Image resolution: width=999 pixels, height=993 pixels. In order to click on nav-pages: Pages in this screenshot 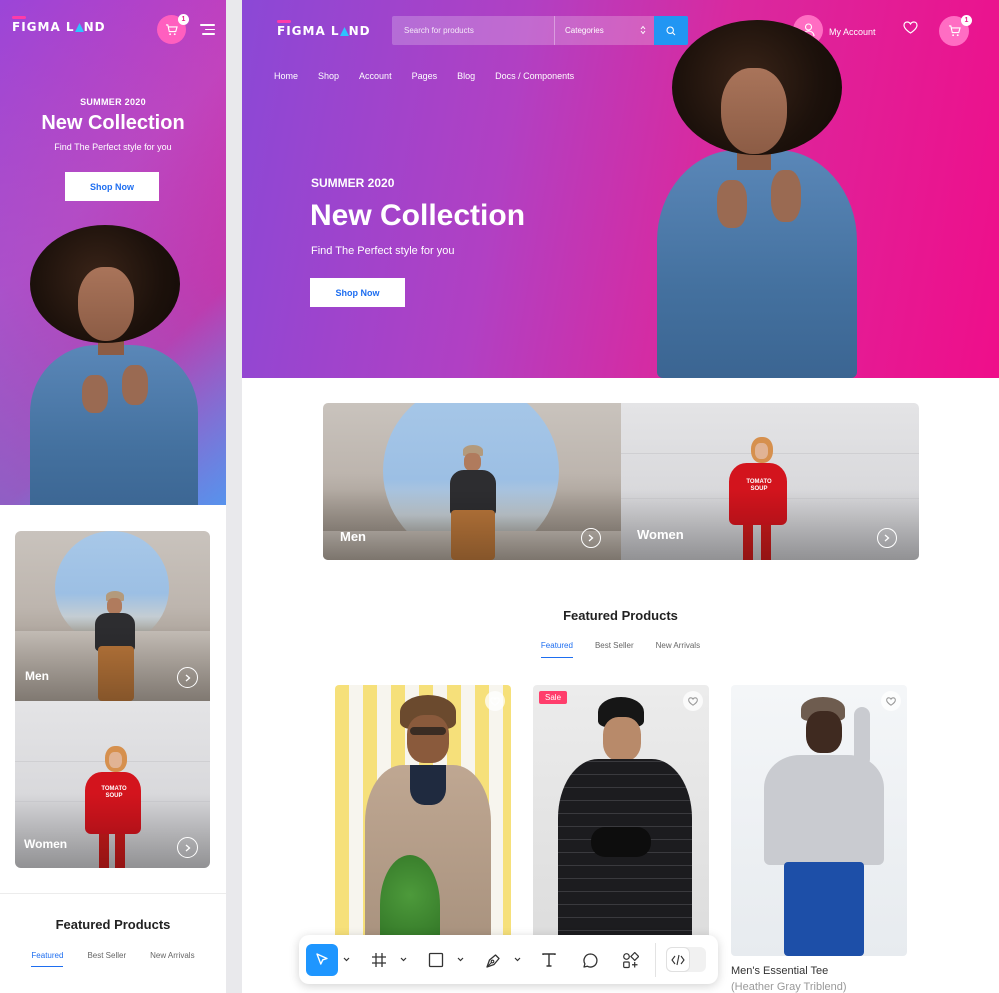, I will do `click(425, 76)`.